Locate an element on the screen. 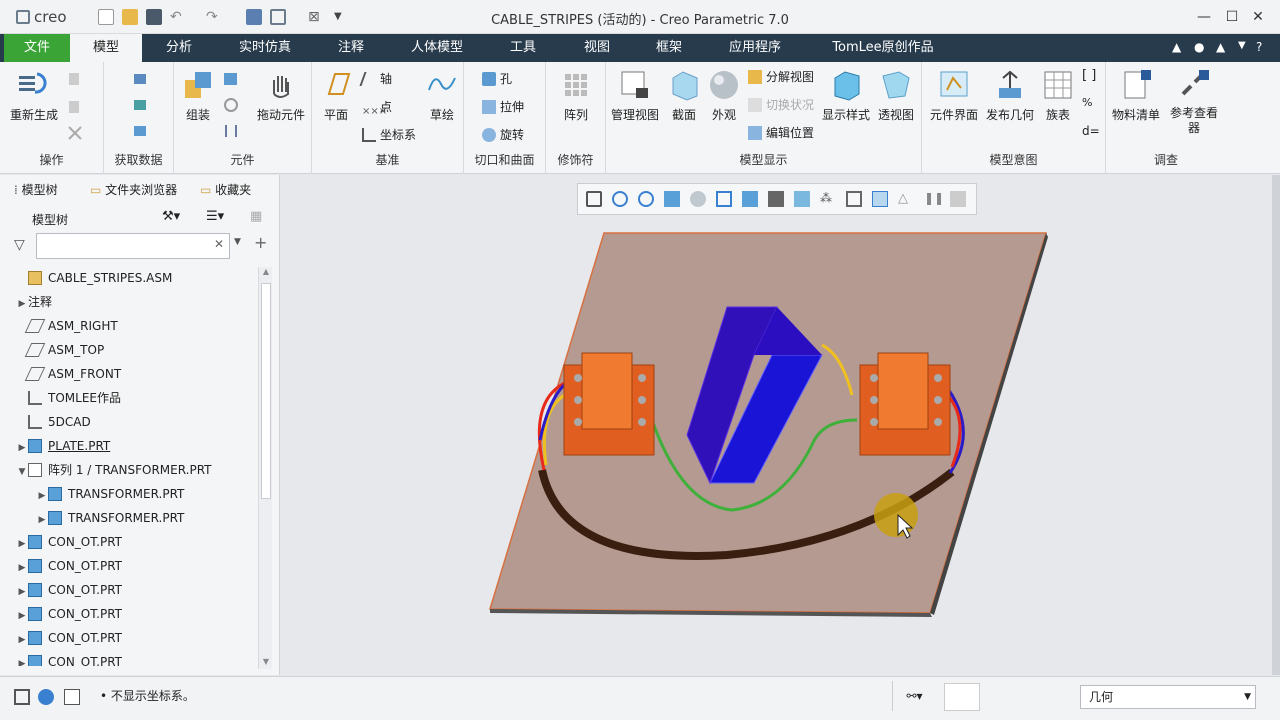 Image resolution: width=1280 pixels, height=720 pixels. tree-scrollbar: ▲ ▼ is located at coordinates (265, 468).